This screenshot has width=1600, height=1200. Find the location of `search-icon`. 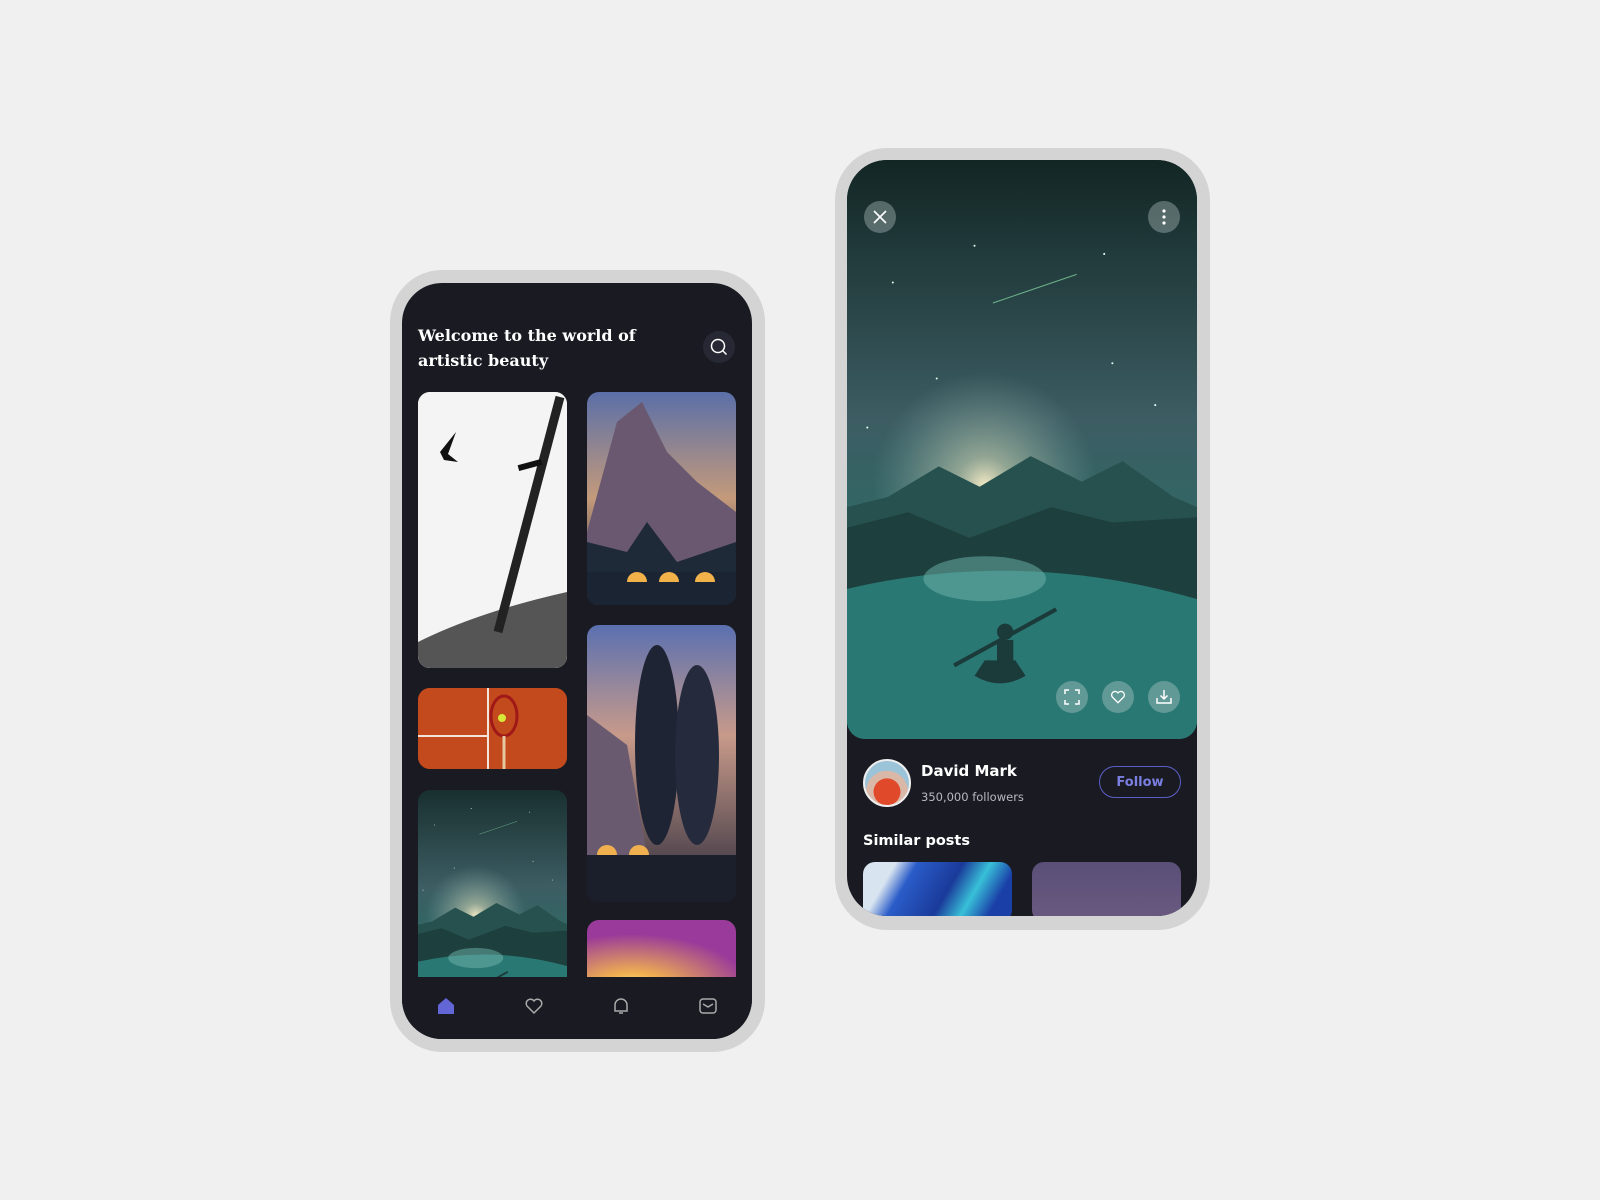

search-icon is located at coordinates (719, 347).